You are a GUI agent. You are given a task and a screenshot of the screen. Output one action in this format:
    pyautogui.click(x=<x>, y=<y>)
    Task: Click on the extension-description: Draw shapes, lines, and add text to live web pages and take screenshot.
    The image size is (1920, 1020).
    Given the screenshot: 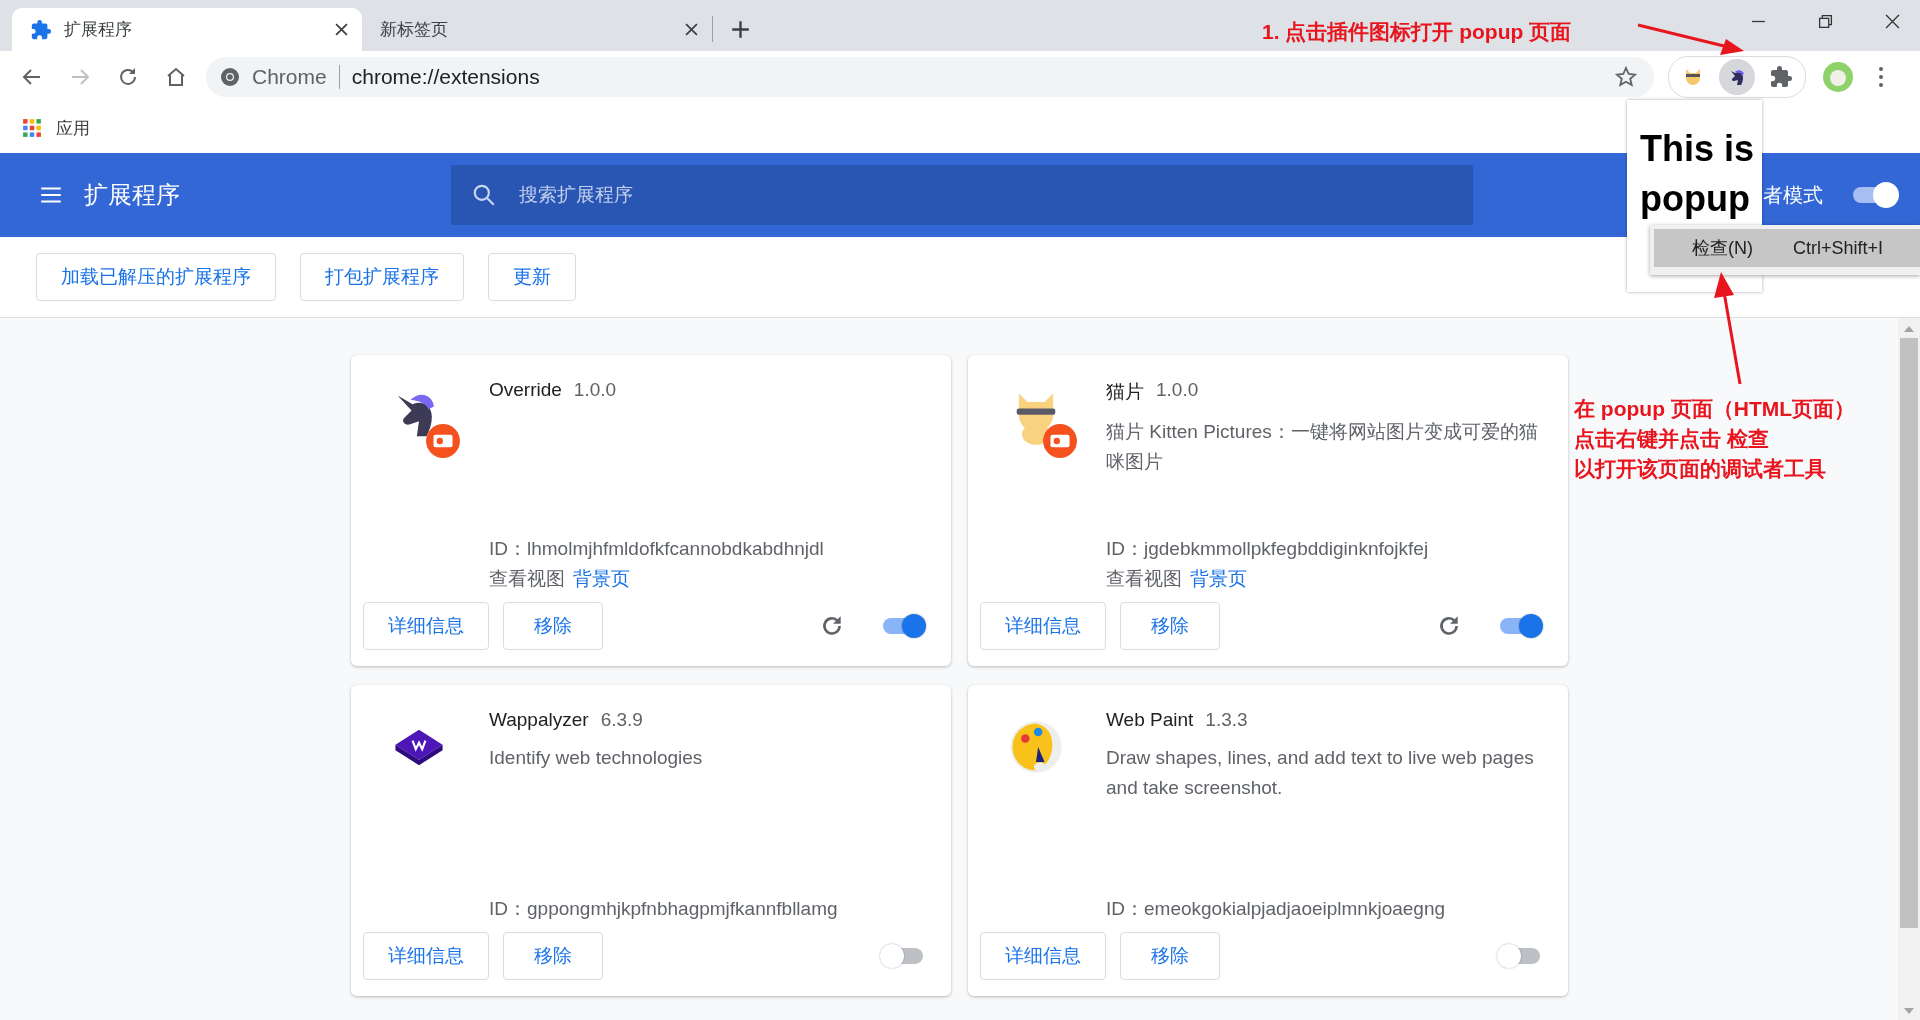 What is the action you would take?
    pyautogui.click(x=1320, y=773)
    